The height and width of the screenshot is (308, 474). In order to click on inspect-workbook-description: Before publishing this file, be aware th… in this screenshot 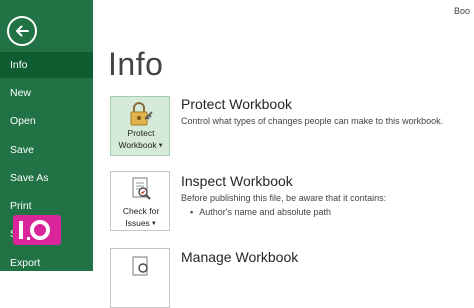, I will do `click(284, 198)`.